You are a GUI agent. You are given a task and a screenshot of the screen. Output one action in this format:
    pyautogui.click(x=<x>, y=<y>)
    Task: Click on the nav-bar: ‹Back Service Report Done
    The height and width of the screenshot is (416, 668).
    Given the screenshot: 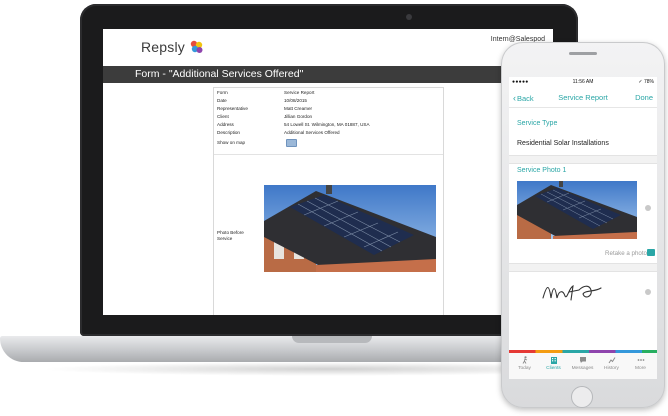 What is the action you would take?
    pyautogui.click(x=583, y=98)
    